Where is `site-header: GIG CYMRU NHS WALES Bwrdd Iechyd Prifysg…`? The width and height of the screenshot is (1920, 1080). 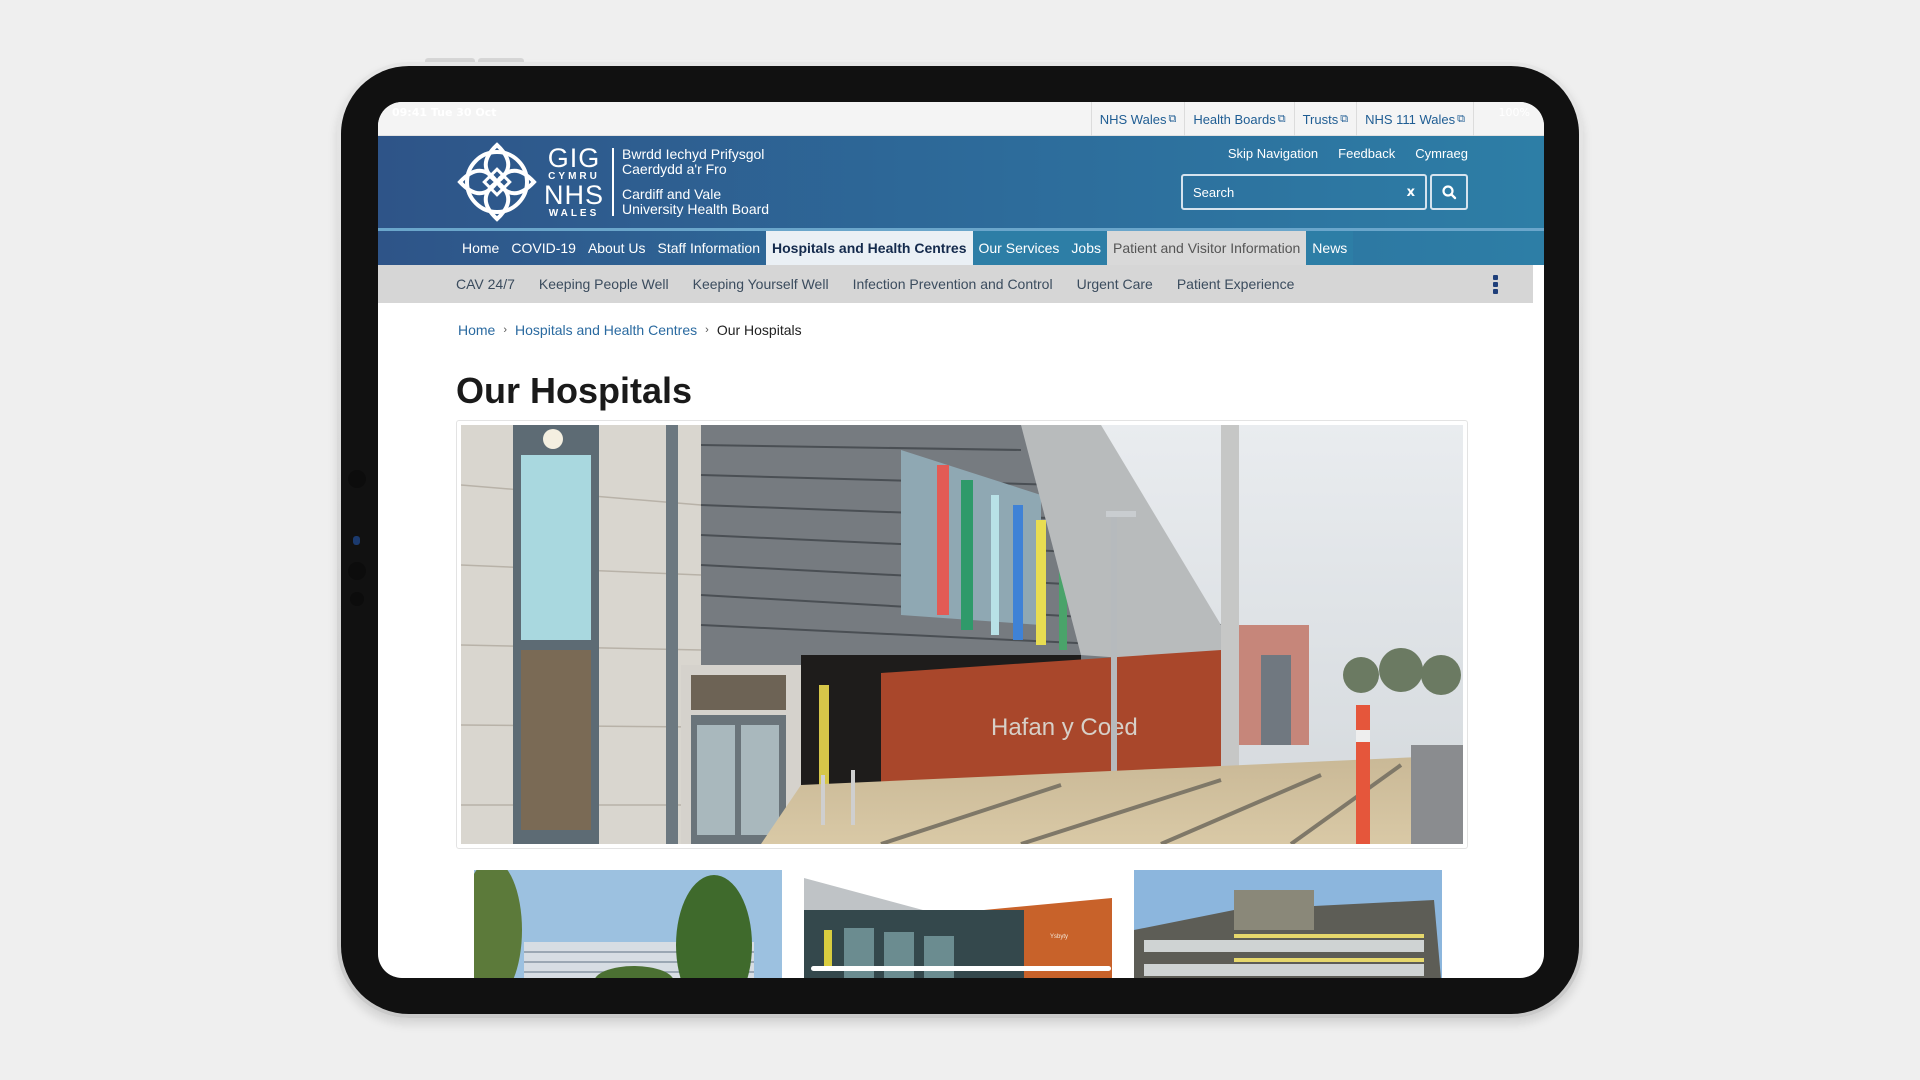
site-header: GIG CYMRU NHS WALES Bwrdd Iechyd Prifysg… is located at coordinates (961, 182).